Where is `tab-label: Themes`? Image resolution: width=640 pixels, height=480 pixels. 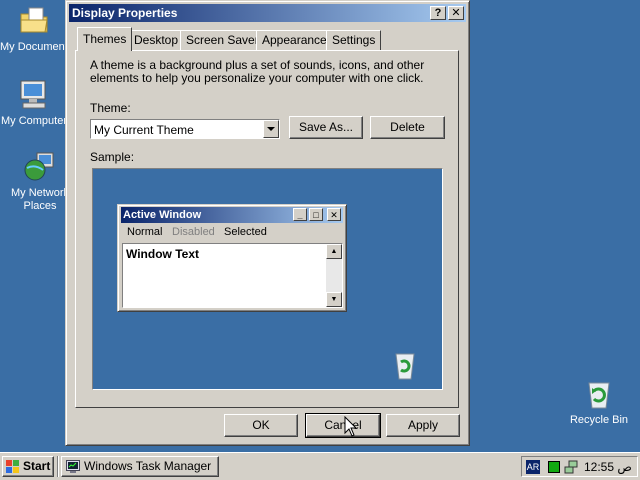
tab-label: Themes is located at coordinates (105, 39).